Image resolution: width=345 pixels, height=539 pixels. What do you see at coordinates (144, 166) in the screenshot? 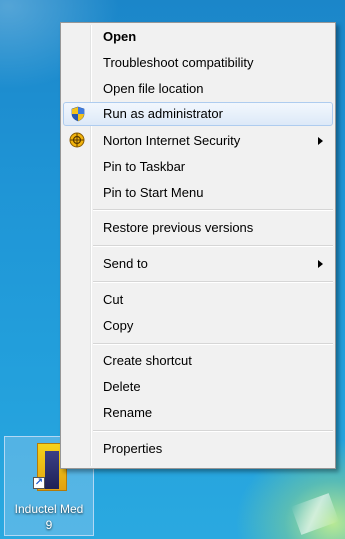
I see `menu-item-label: Pin to Taskbar` at bounding box center [144, 166].